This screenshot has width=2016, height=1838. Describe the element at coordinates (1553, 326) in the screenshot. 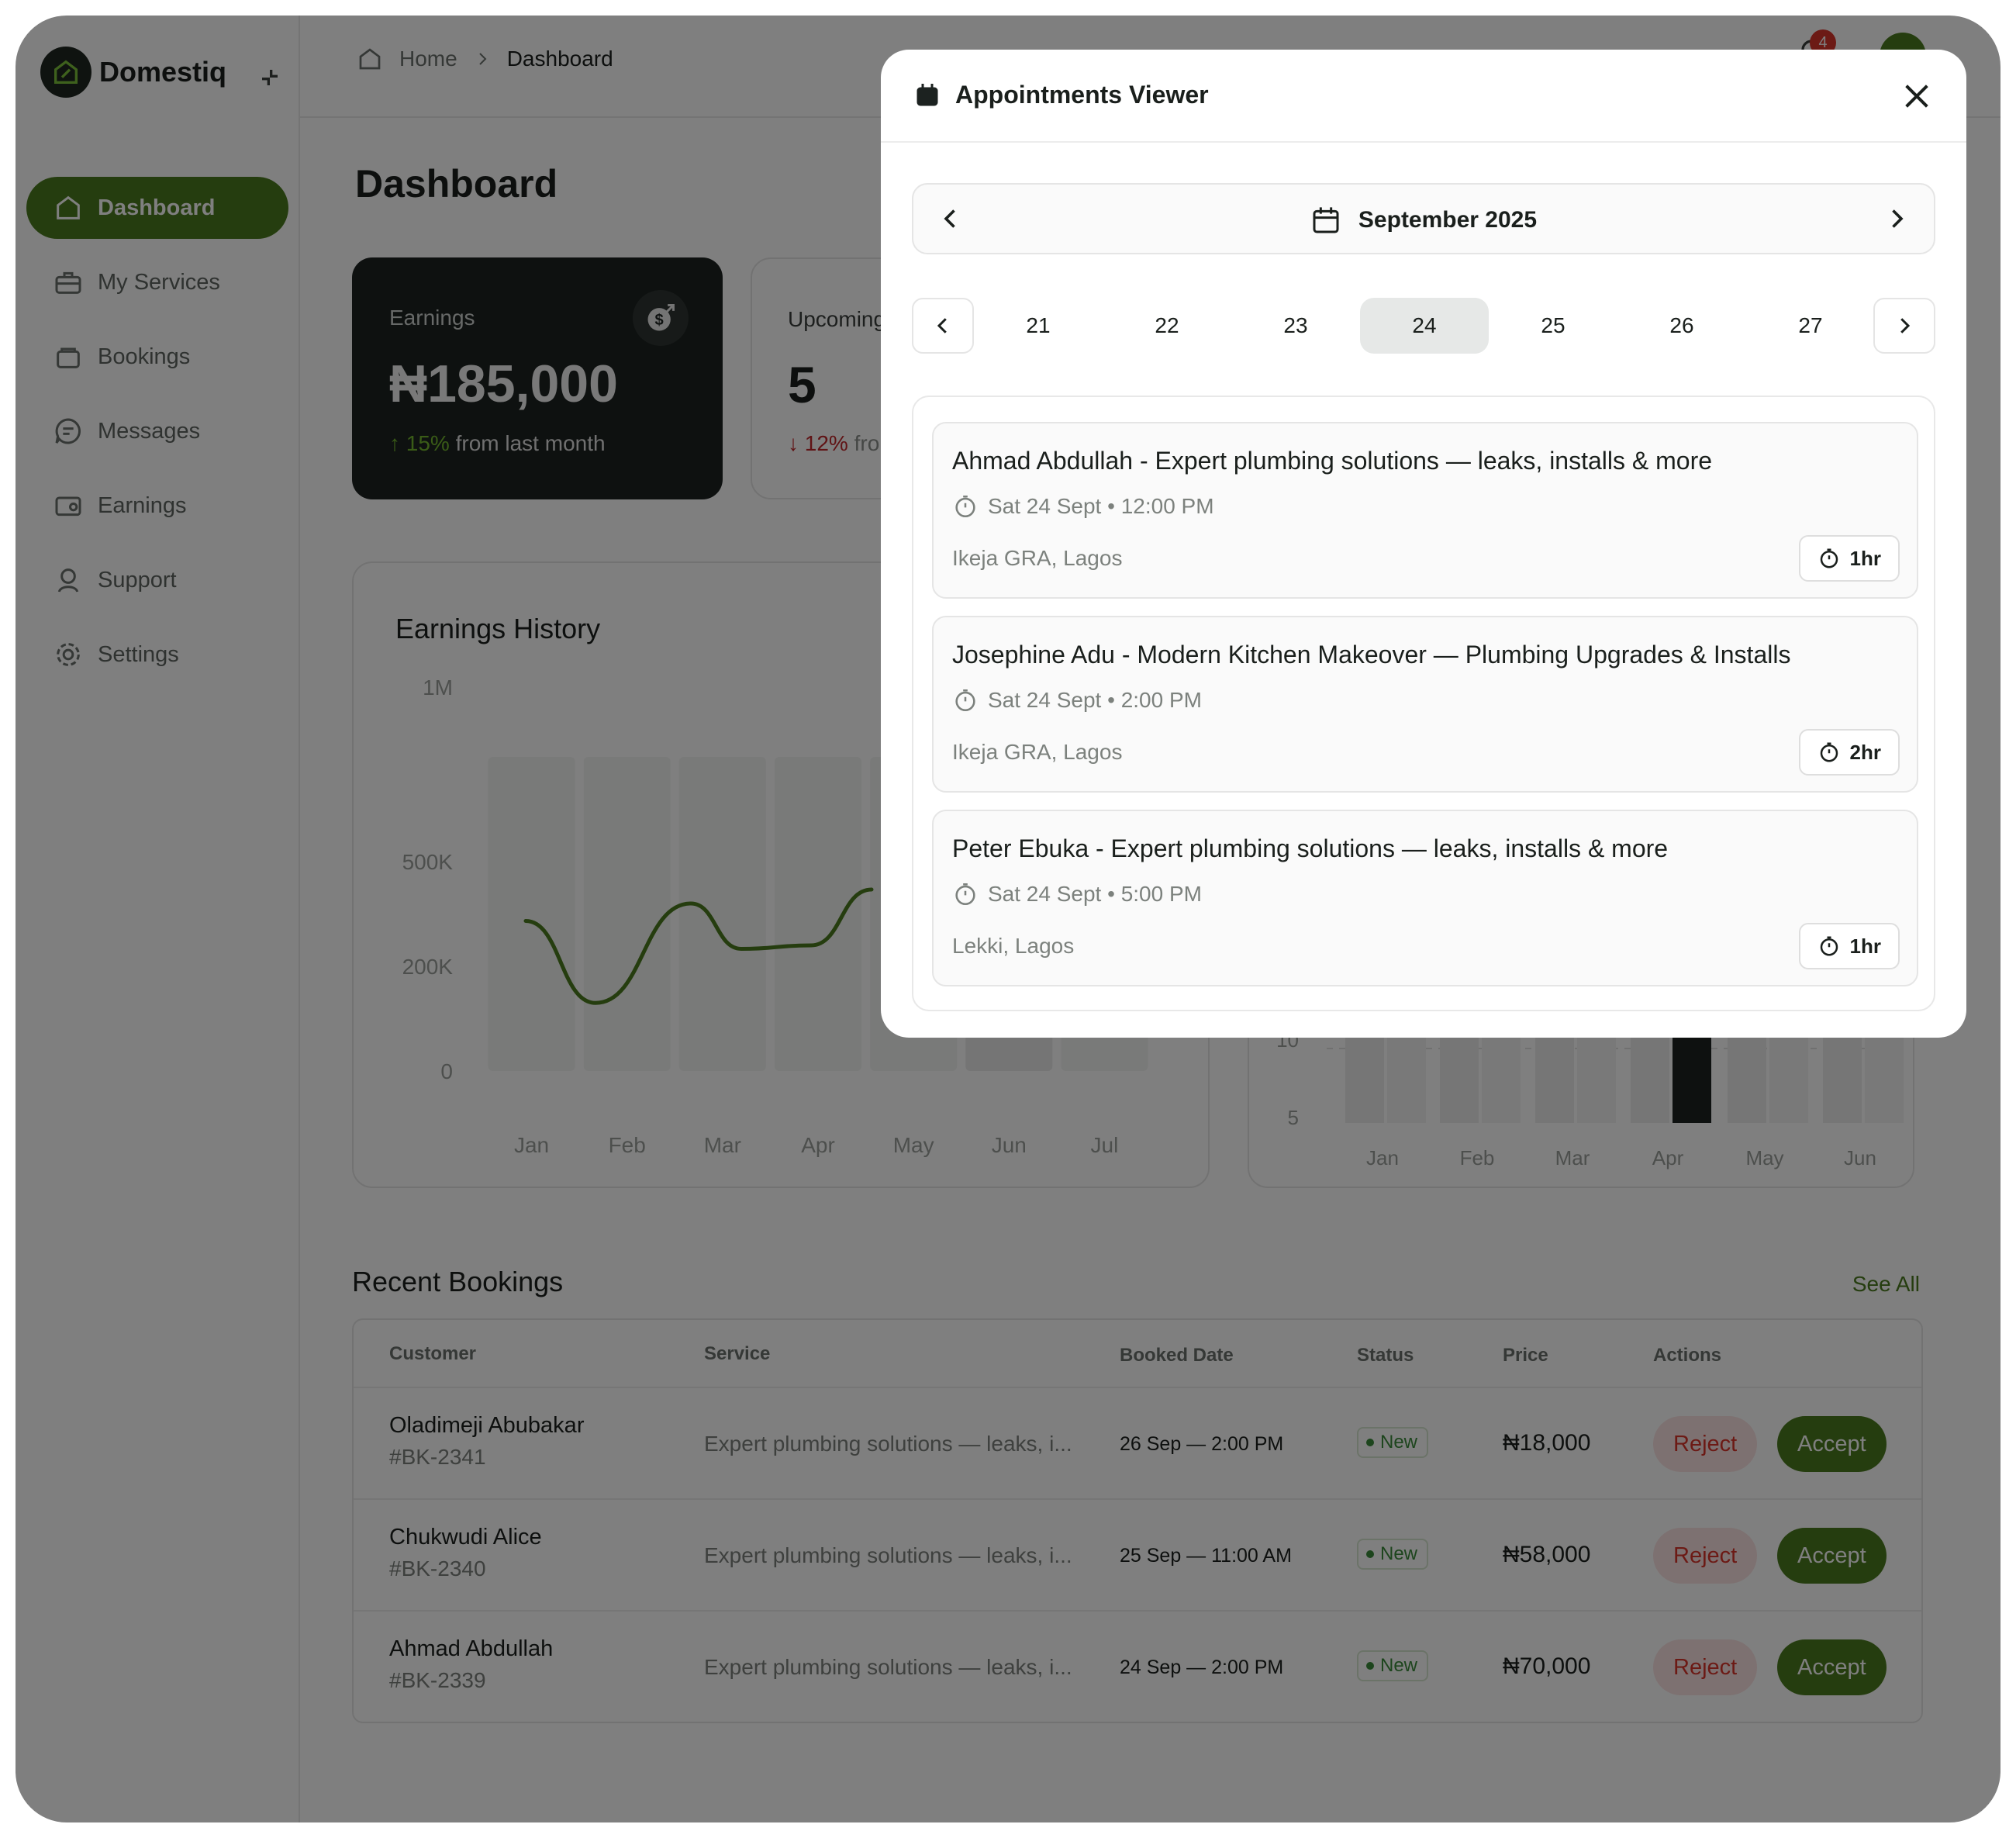

I see `day-25: 25` at that location.